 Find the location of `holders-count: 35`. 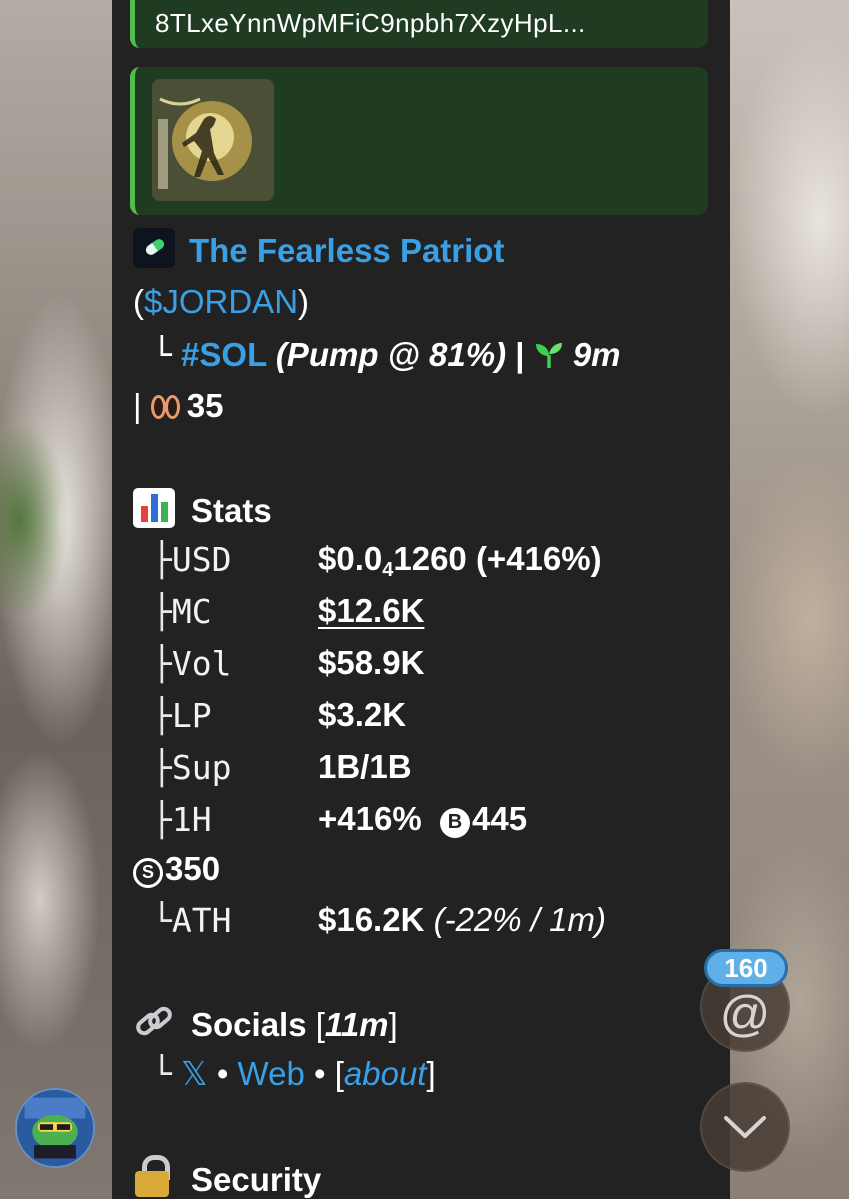

holders-count: 35 is located at coordinates (205, 405).